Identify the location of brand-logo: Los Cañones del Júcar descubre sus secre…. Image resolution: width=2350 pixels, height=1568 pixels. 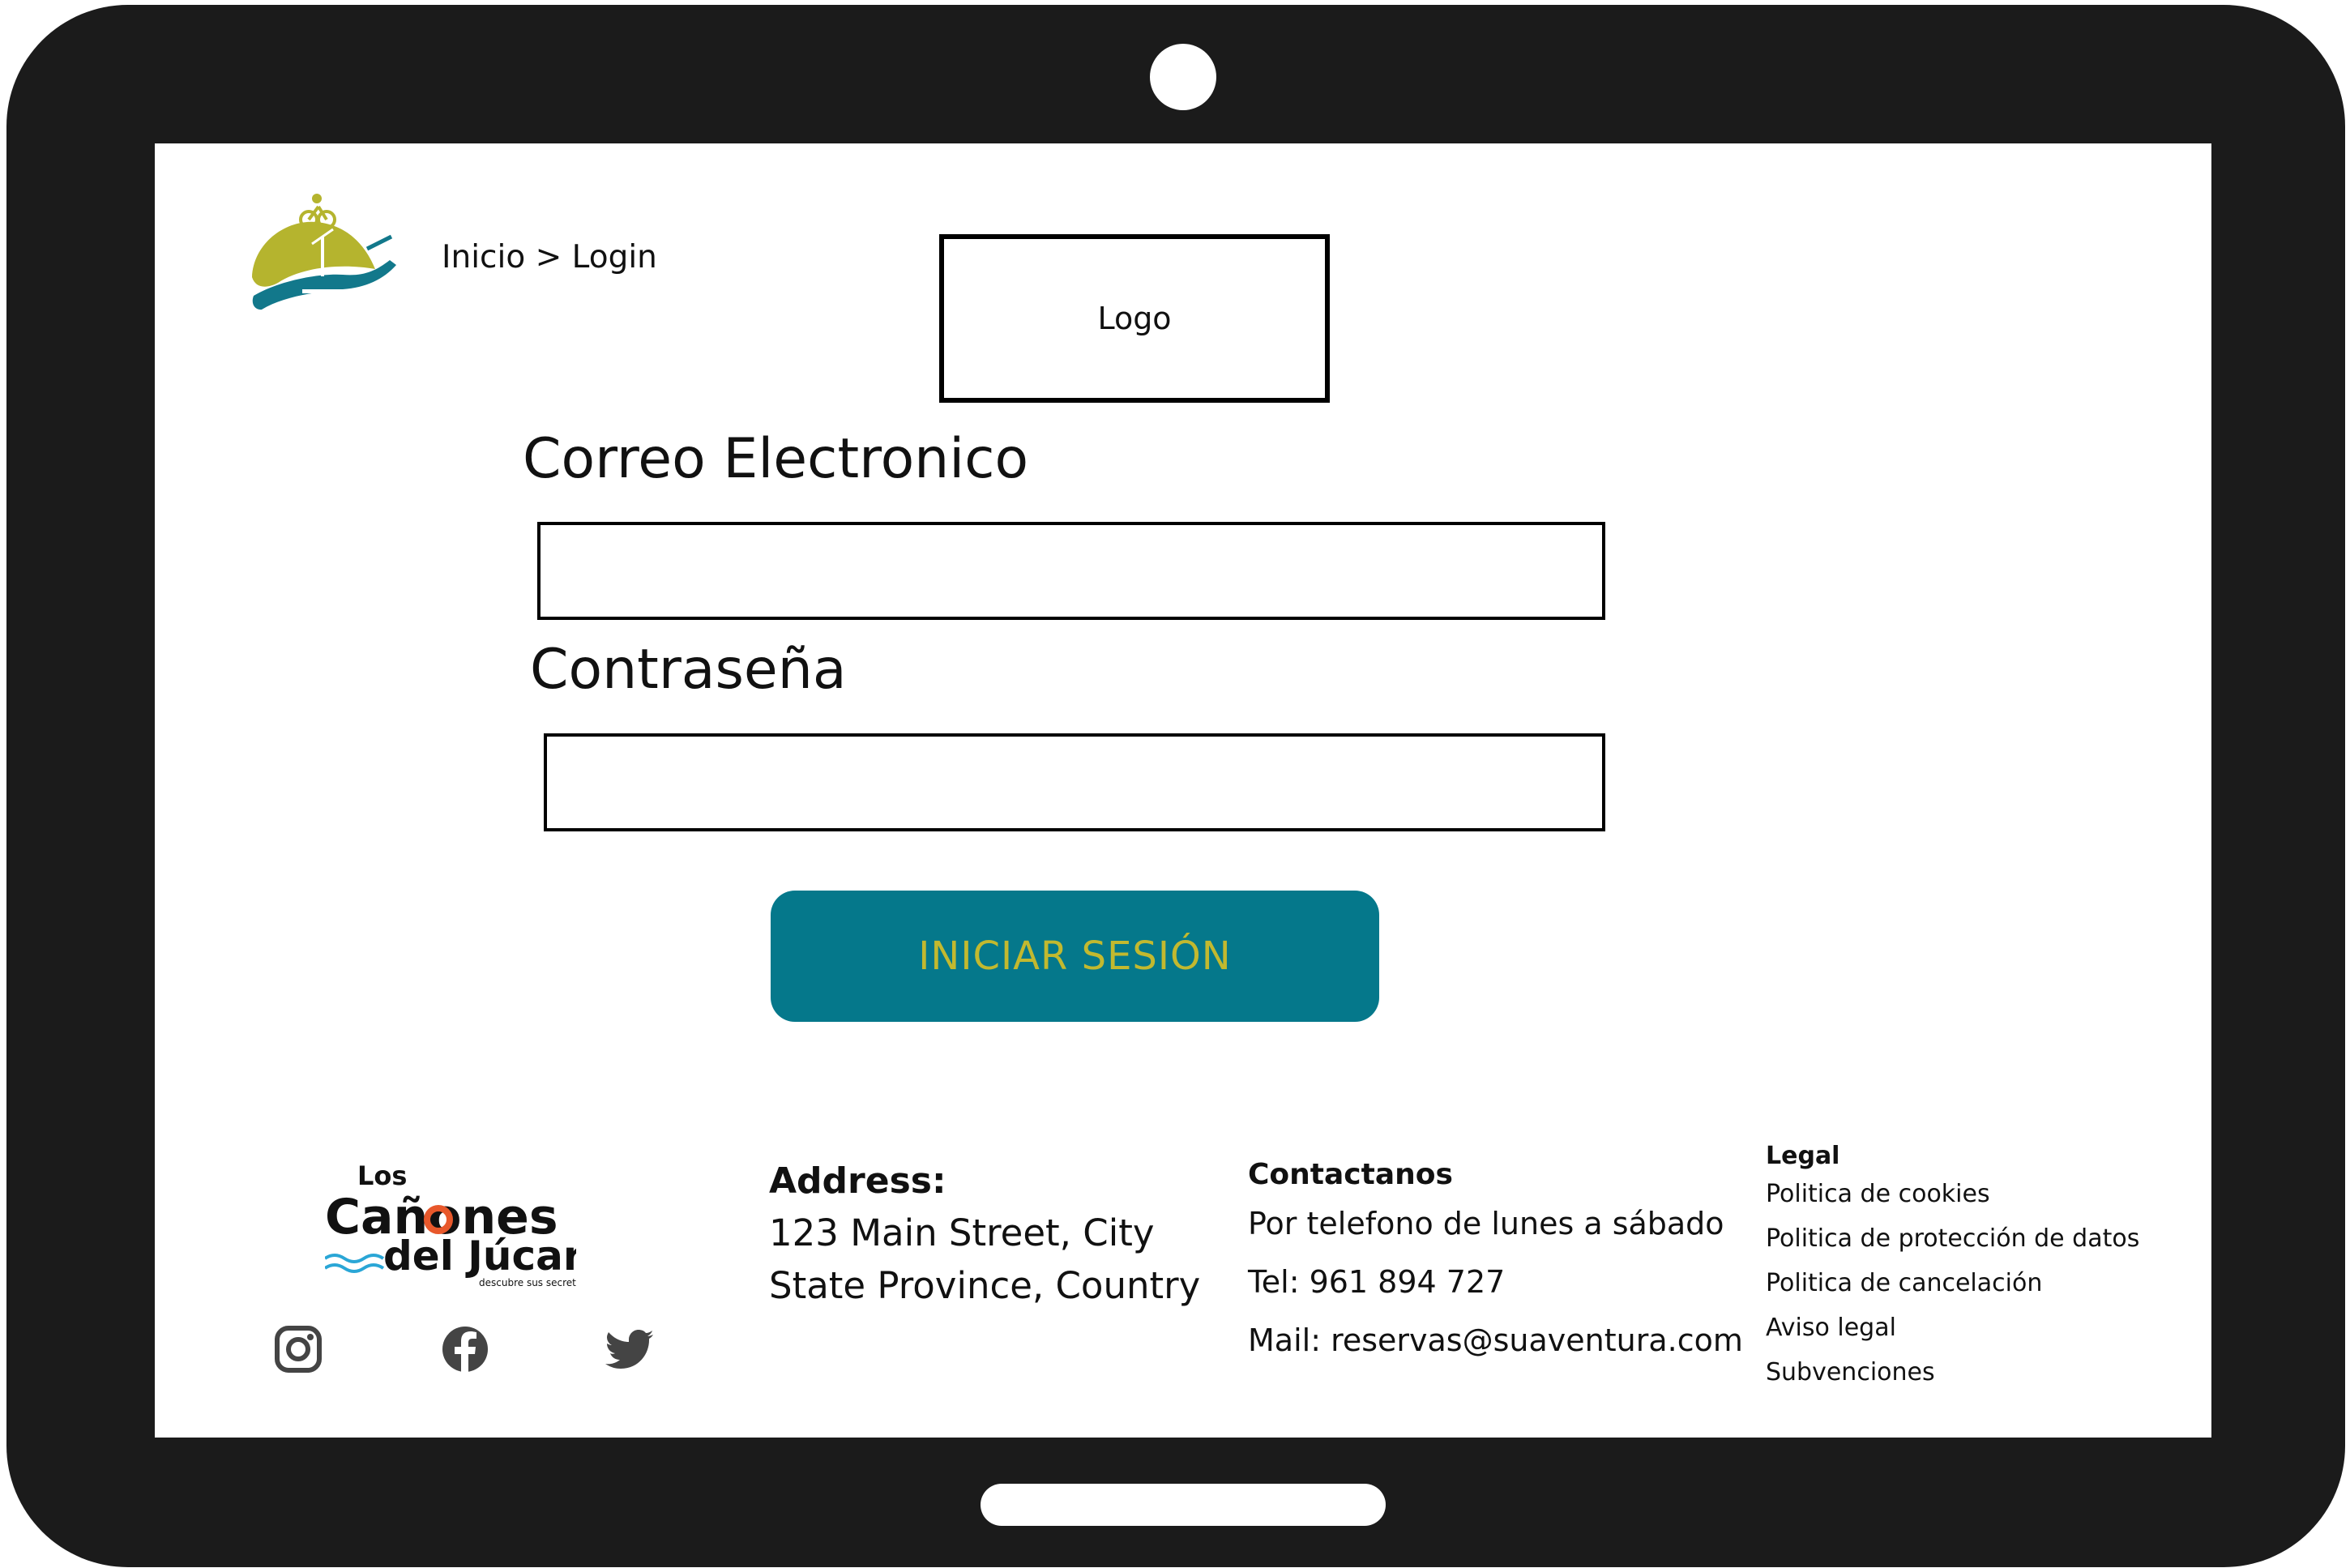
(450, 1223).